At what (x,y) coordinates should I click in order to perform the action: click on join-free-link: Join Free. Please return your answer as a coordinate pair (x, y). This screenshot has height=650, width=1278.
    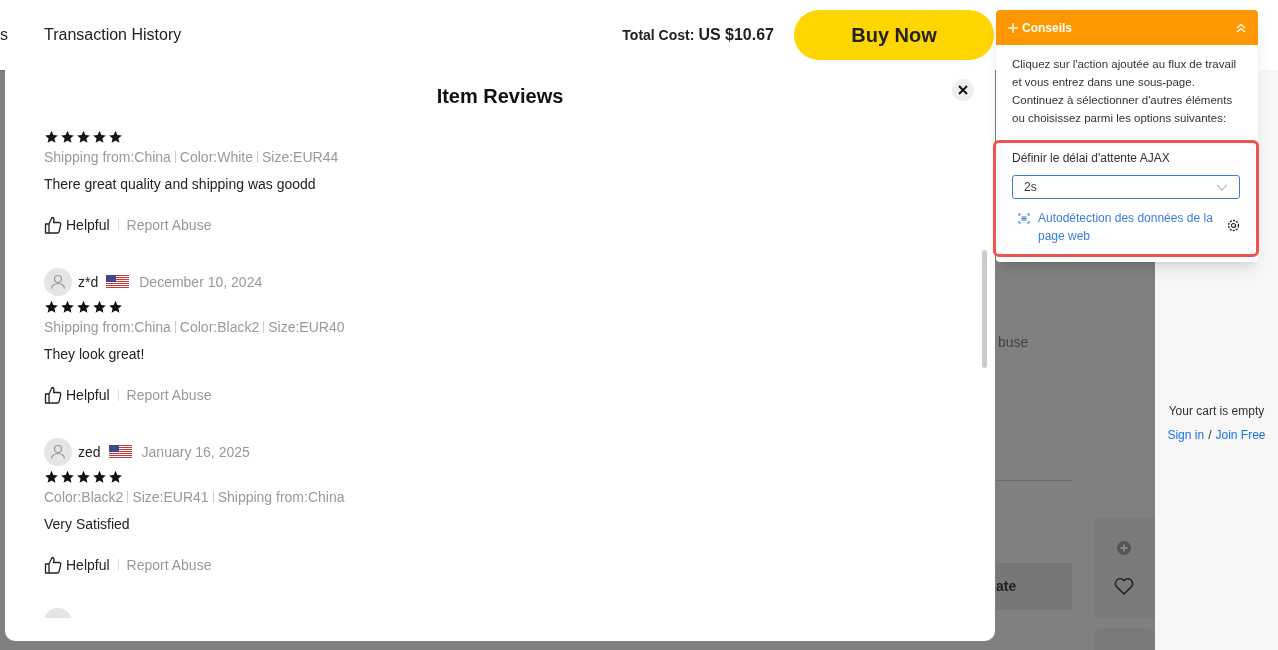
    Looking at the image, I should click on (1240, 435).